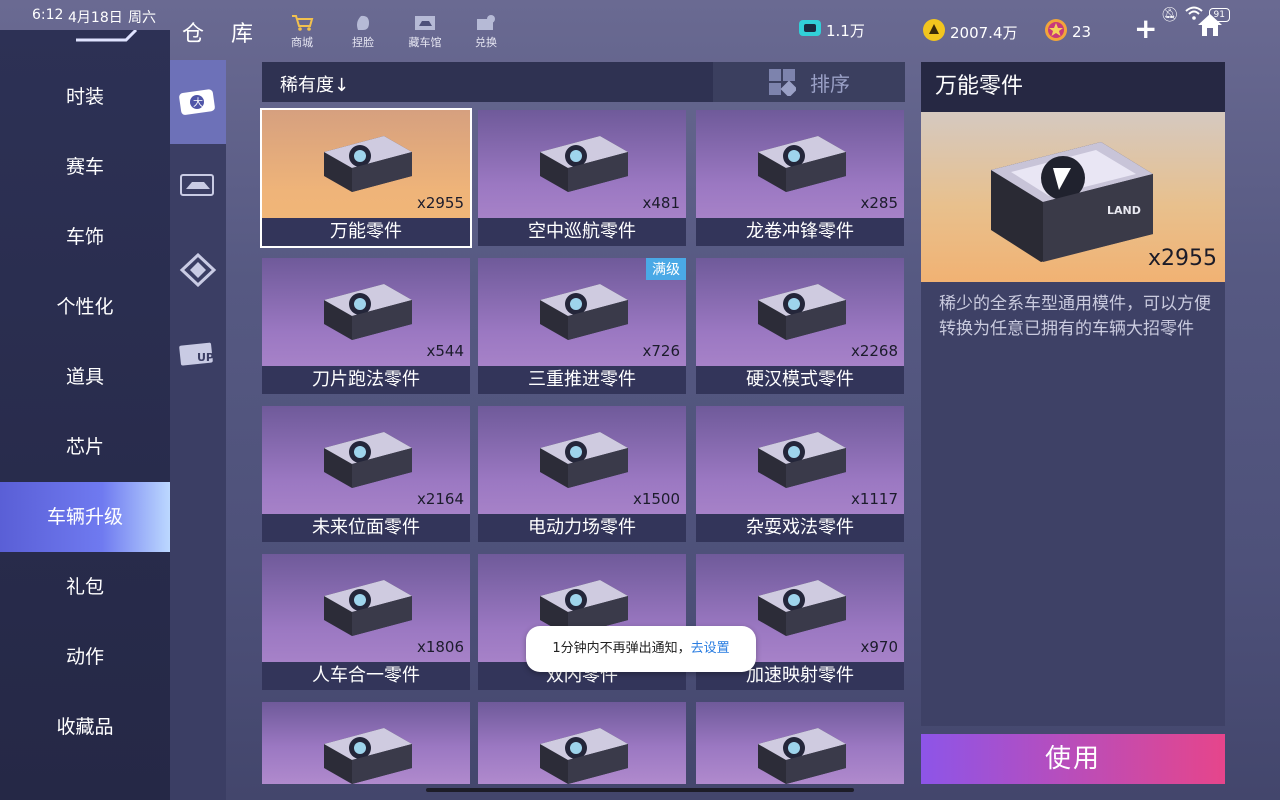 This screenshot has width=1280, height=800. Describe the element at coordinates (142, 18) in the screenshot. I see `status-weekday: 周六` at that location.